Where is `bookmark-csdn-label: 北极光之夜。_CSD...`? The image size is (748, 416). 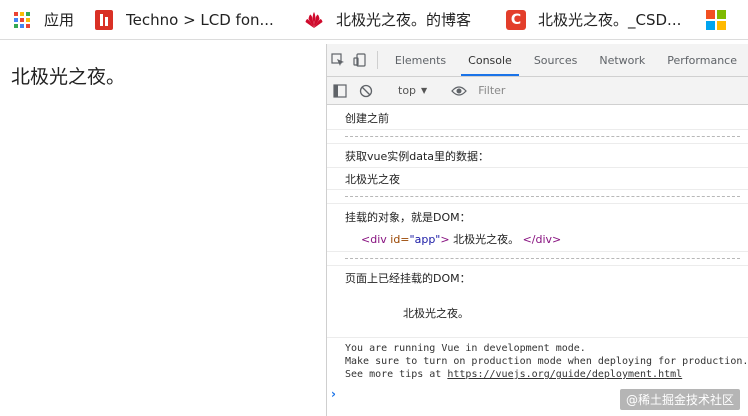
bookmark-csdn-label: 北极光之夜。_CSD... is located at coordinates (610, 20).